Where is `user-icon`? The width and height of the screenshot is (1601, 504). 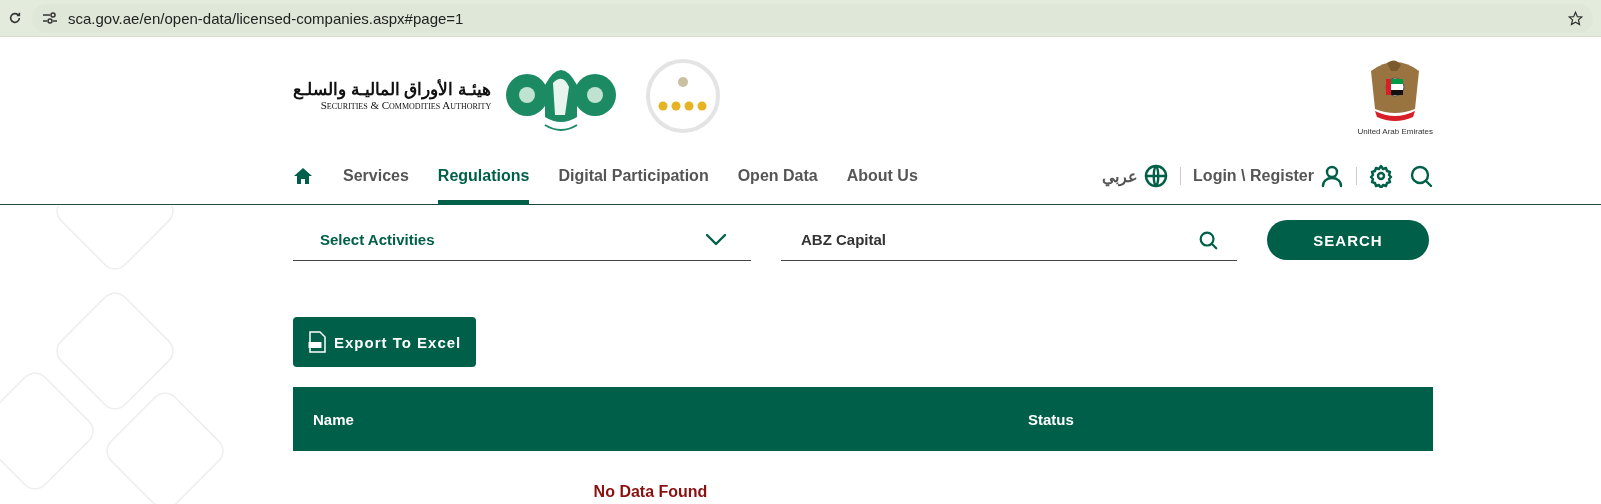
user-icon is located at coordinates (1332, 176).